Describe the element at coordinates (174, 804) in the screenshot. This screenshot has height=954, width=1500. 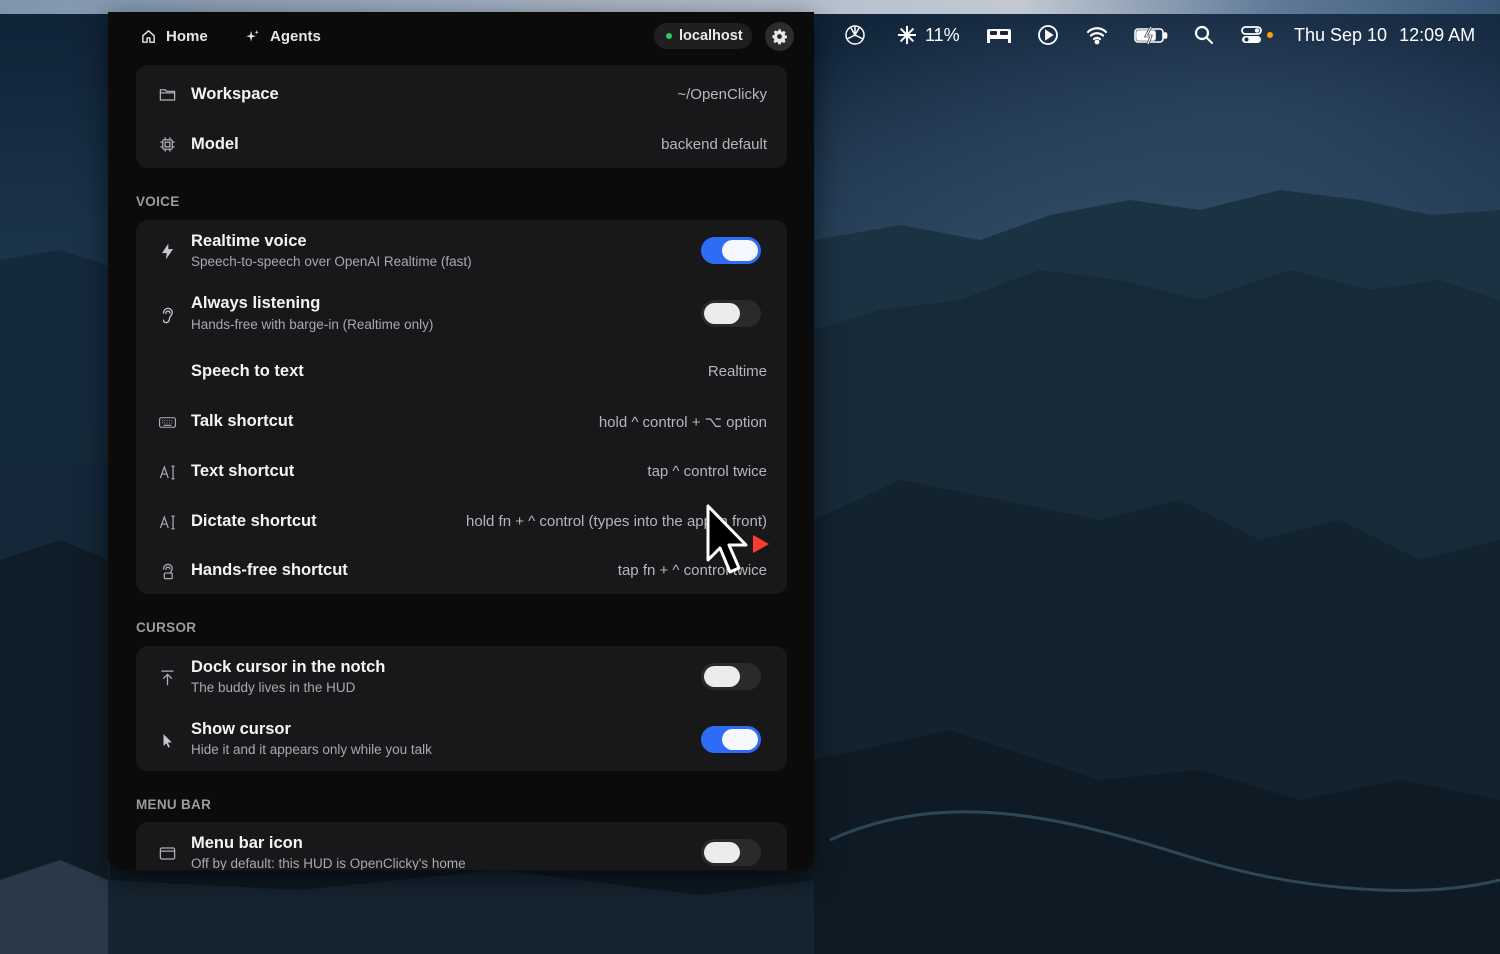
I see `menubar-section-title: MENU BAR` at that location.